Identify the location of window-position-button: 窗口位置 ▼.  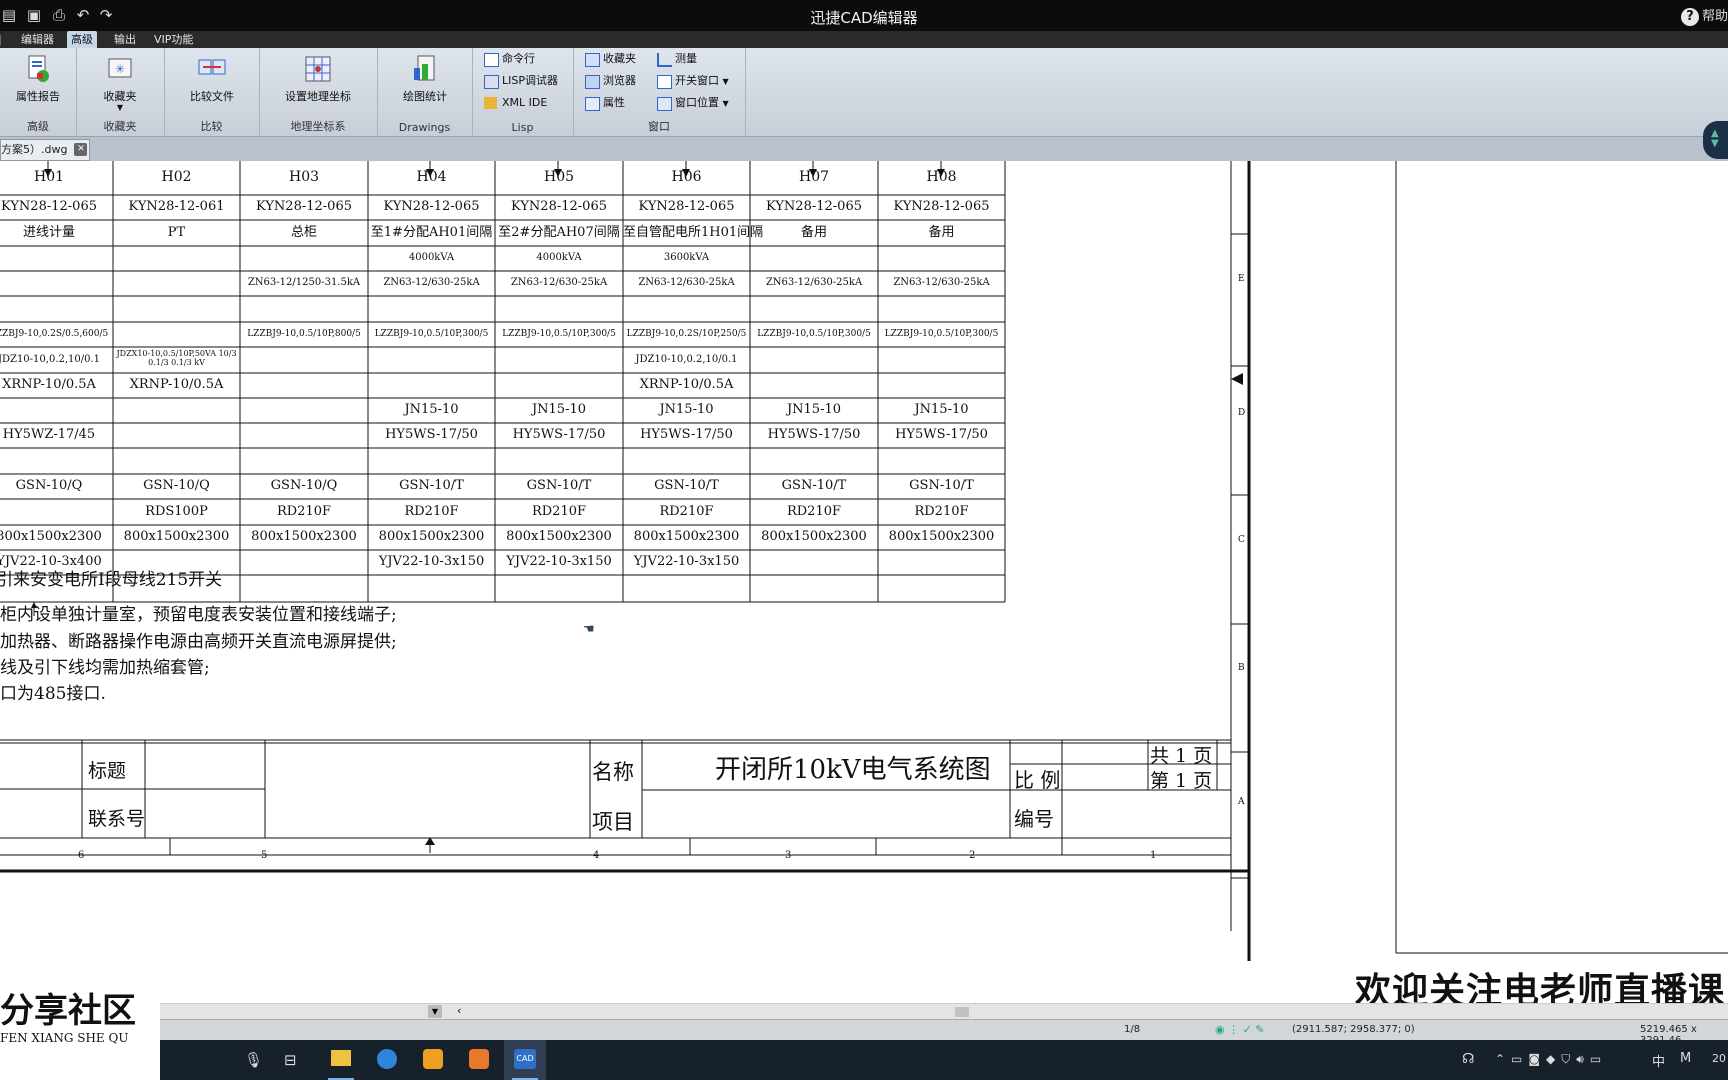
(693, 103).